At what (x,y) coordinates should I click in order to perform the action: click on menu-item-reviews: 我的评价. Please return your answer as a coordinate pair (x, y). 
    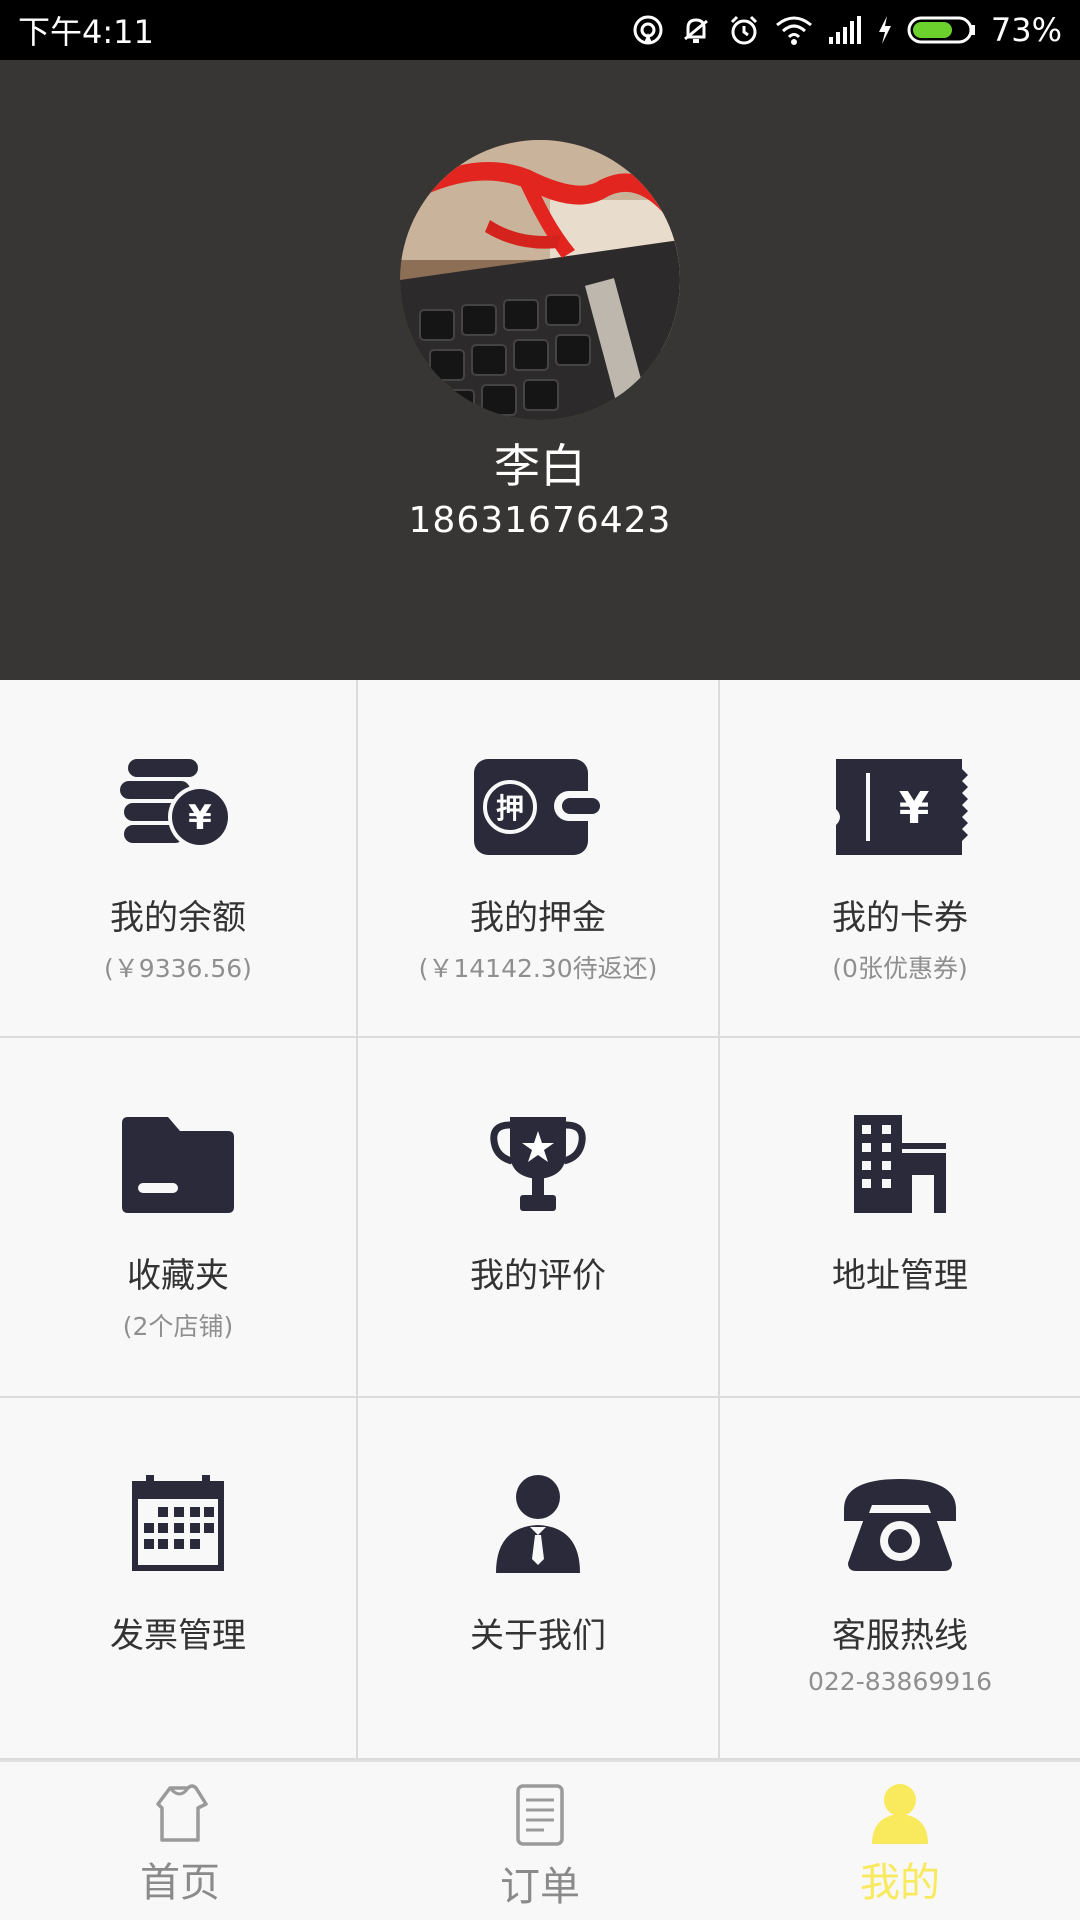
    Looking at the image, I should click on (539, 1218).